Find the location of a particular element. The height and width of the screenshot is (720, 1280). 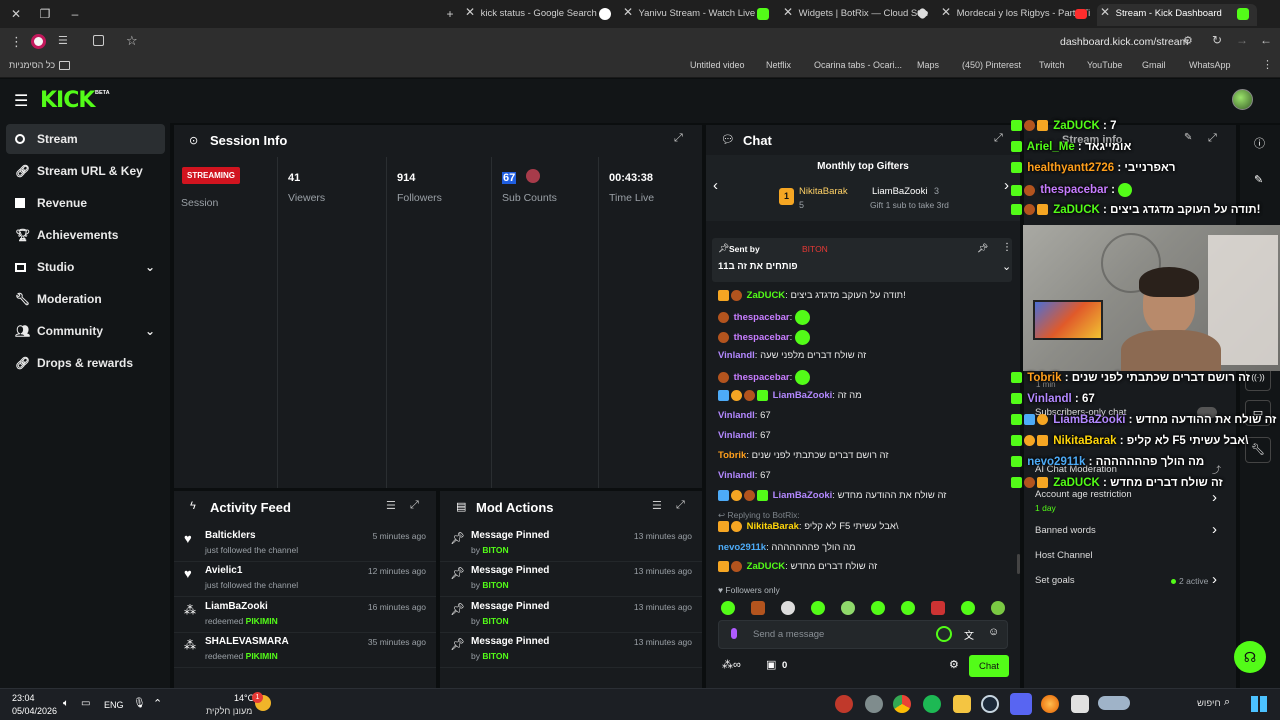

chevron-right-icon: › is located at coordinates (1006, 185).